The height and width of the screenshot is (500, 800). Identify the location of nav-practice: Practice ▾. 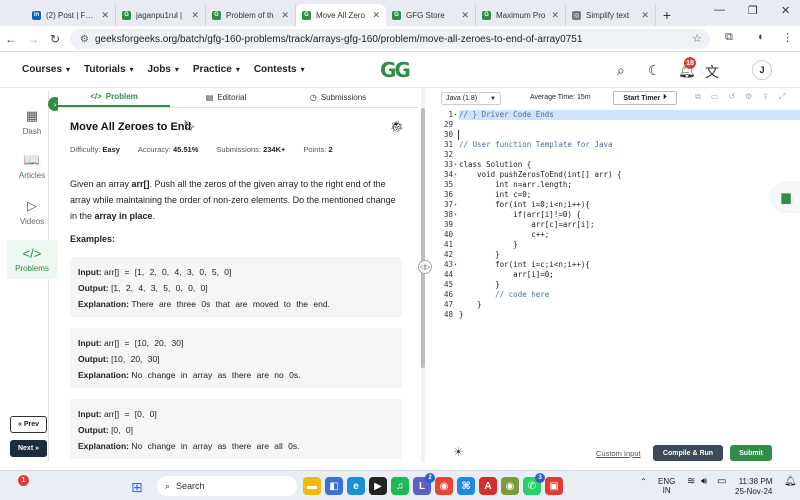
(216, 69).